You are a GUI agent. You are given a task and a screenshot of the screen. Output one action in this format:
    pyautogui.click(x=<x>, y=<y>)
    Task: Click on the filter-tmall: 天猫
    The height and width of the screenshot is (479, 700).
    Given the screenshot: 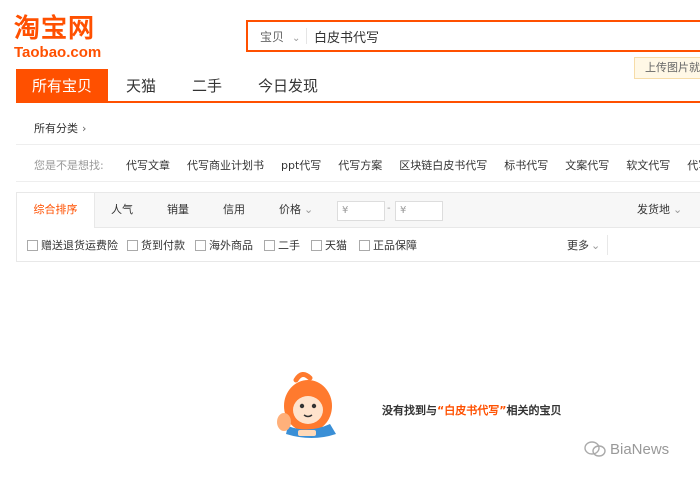 What is the action you would take?
    pyautogui.click(x=329, y=245)
    